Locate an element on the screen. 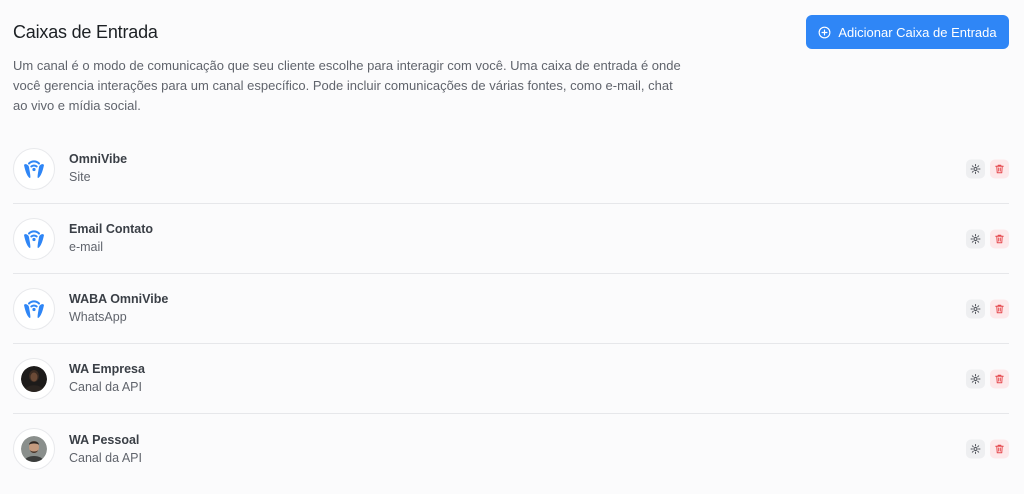  inbox-channel-type: WhatsApp is located at coordinates (98, 317).